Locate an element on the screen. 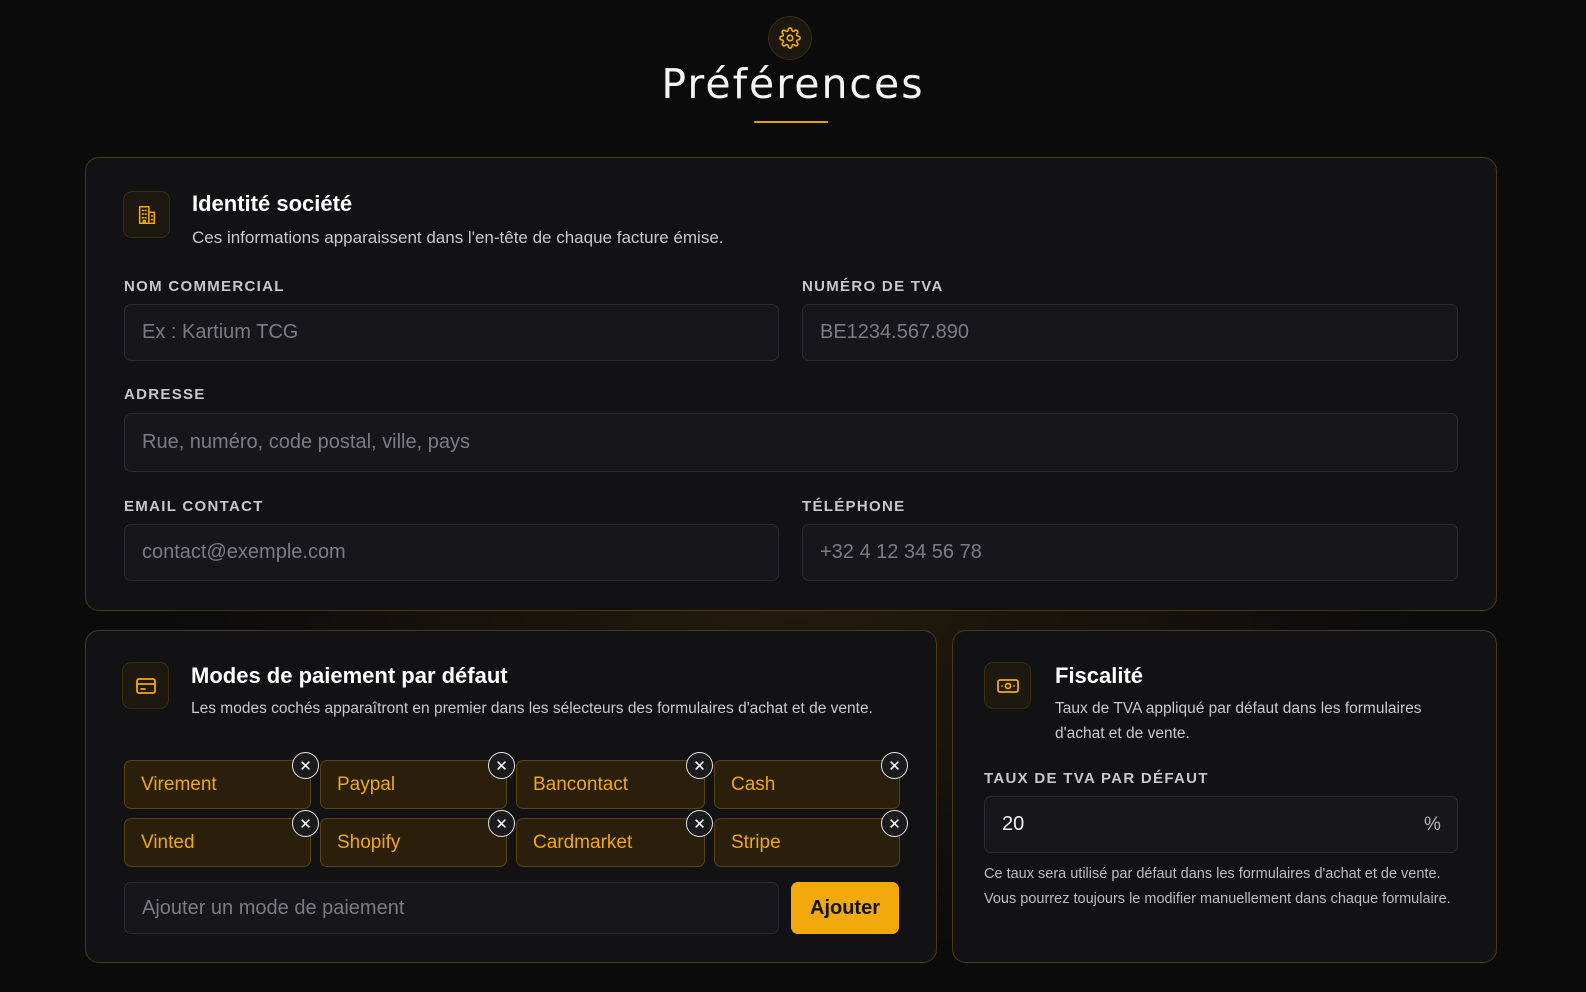 This screenshot has width=1586, height=992. vat-number-label: NUMÉRO DE TVA is located at coordinates (873, 286).